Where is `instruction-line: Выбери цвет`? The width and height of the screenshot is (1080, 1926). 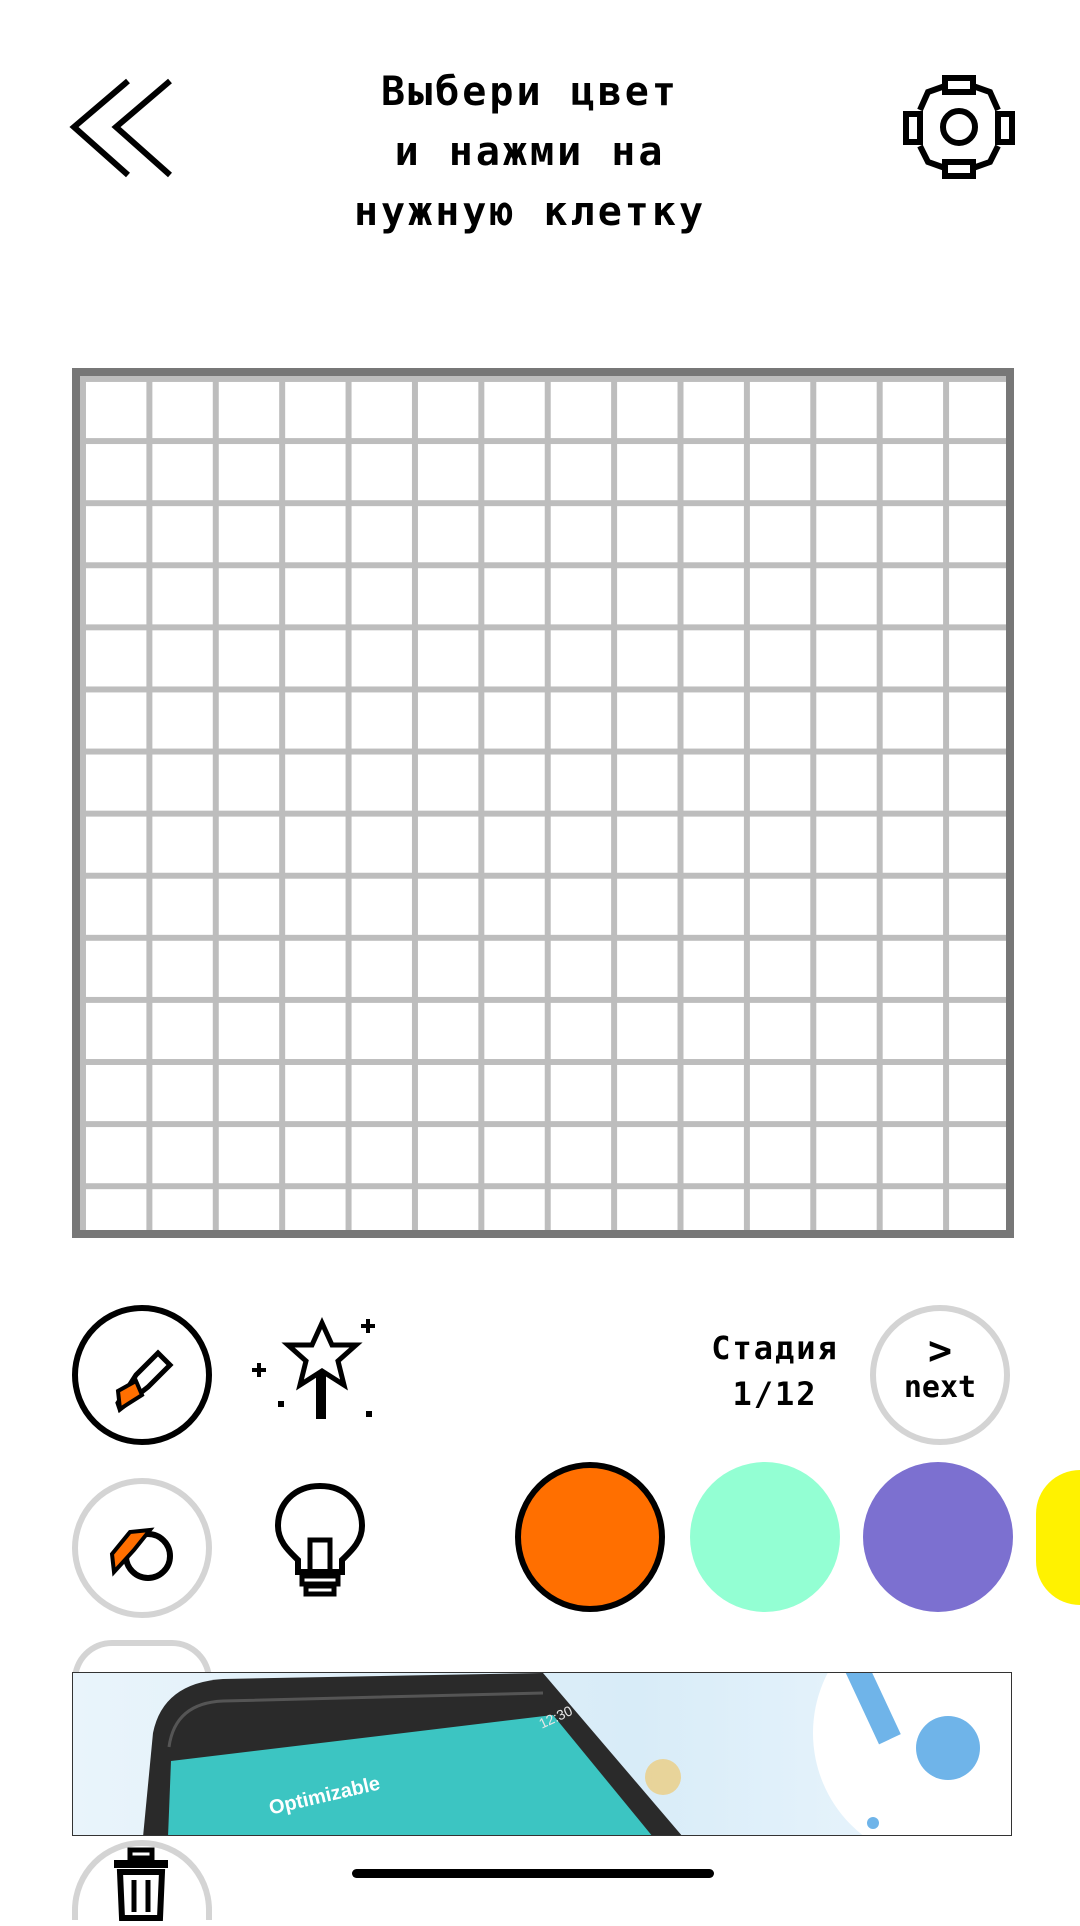 instruction-line: Выбери цвет is located at coordinates (530, 92).